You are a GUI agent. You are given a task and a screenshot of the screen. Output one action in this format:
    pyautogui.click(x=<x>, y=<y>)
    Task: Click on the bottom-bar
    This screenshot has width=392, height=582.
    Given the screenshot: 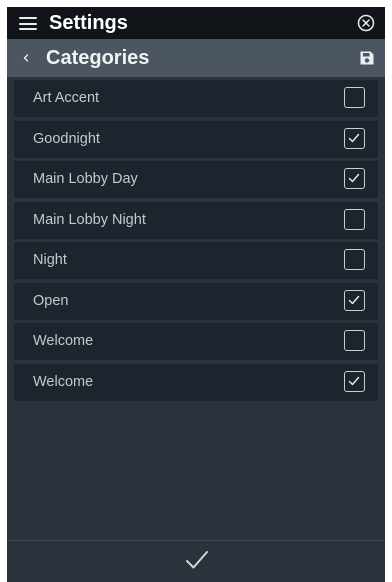 What is the action you would take?
    pyautogui.click(x=196, y=561)
    